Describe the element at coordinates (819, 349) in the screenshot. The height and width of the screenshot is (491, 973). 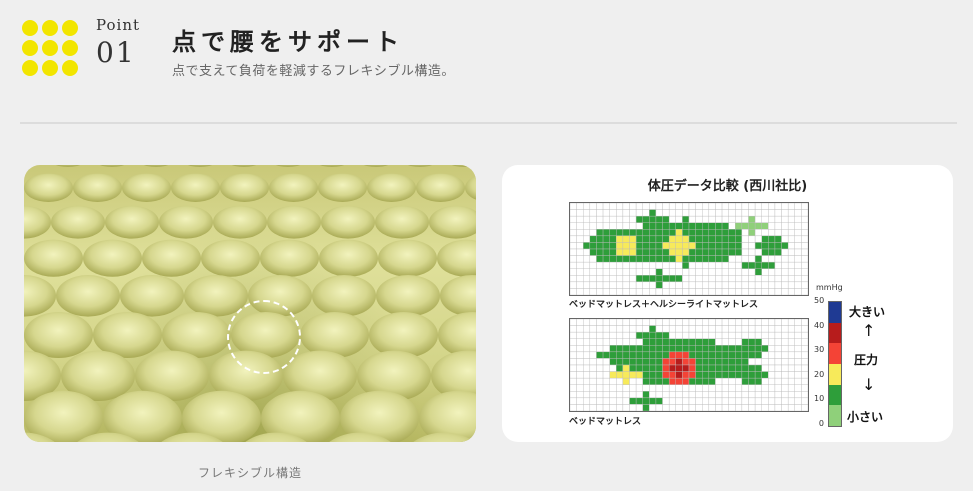
I see `tick-label: 30` at that location.